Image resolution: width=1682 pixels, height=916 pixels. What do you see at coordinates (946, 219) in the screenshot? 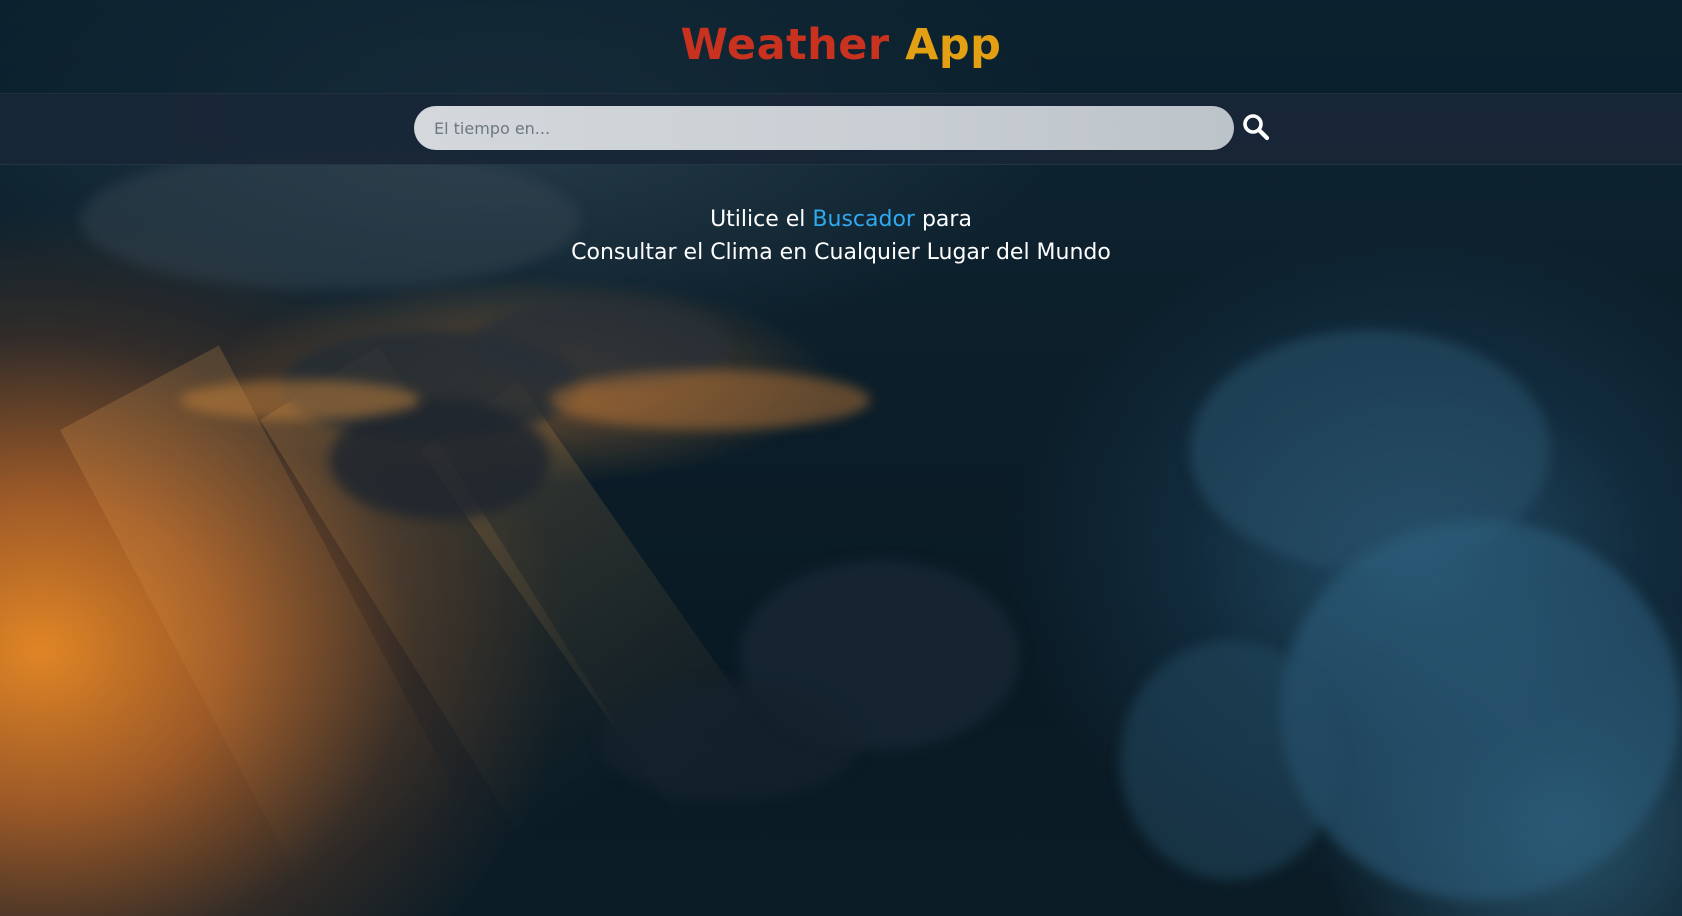
I see `intro-suffix: para` at bounding box center [946, 219].